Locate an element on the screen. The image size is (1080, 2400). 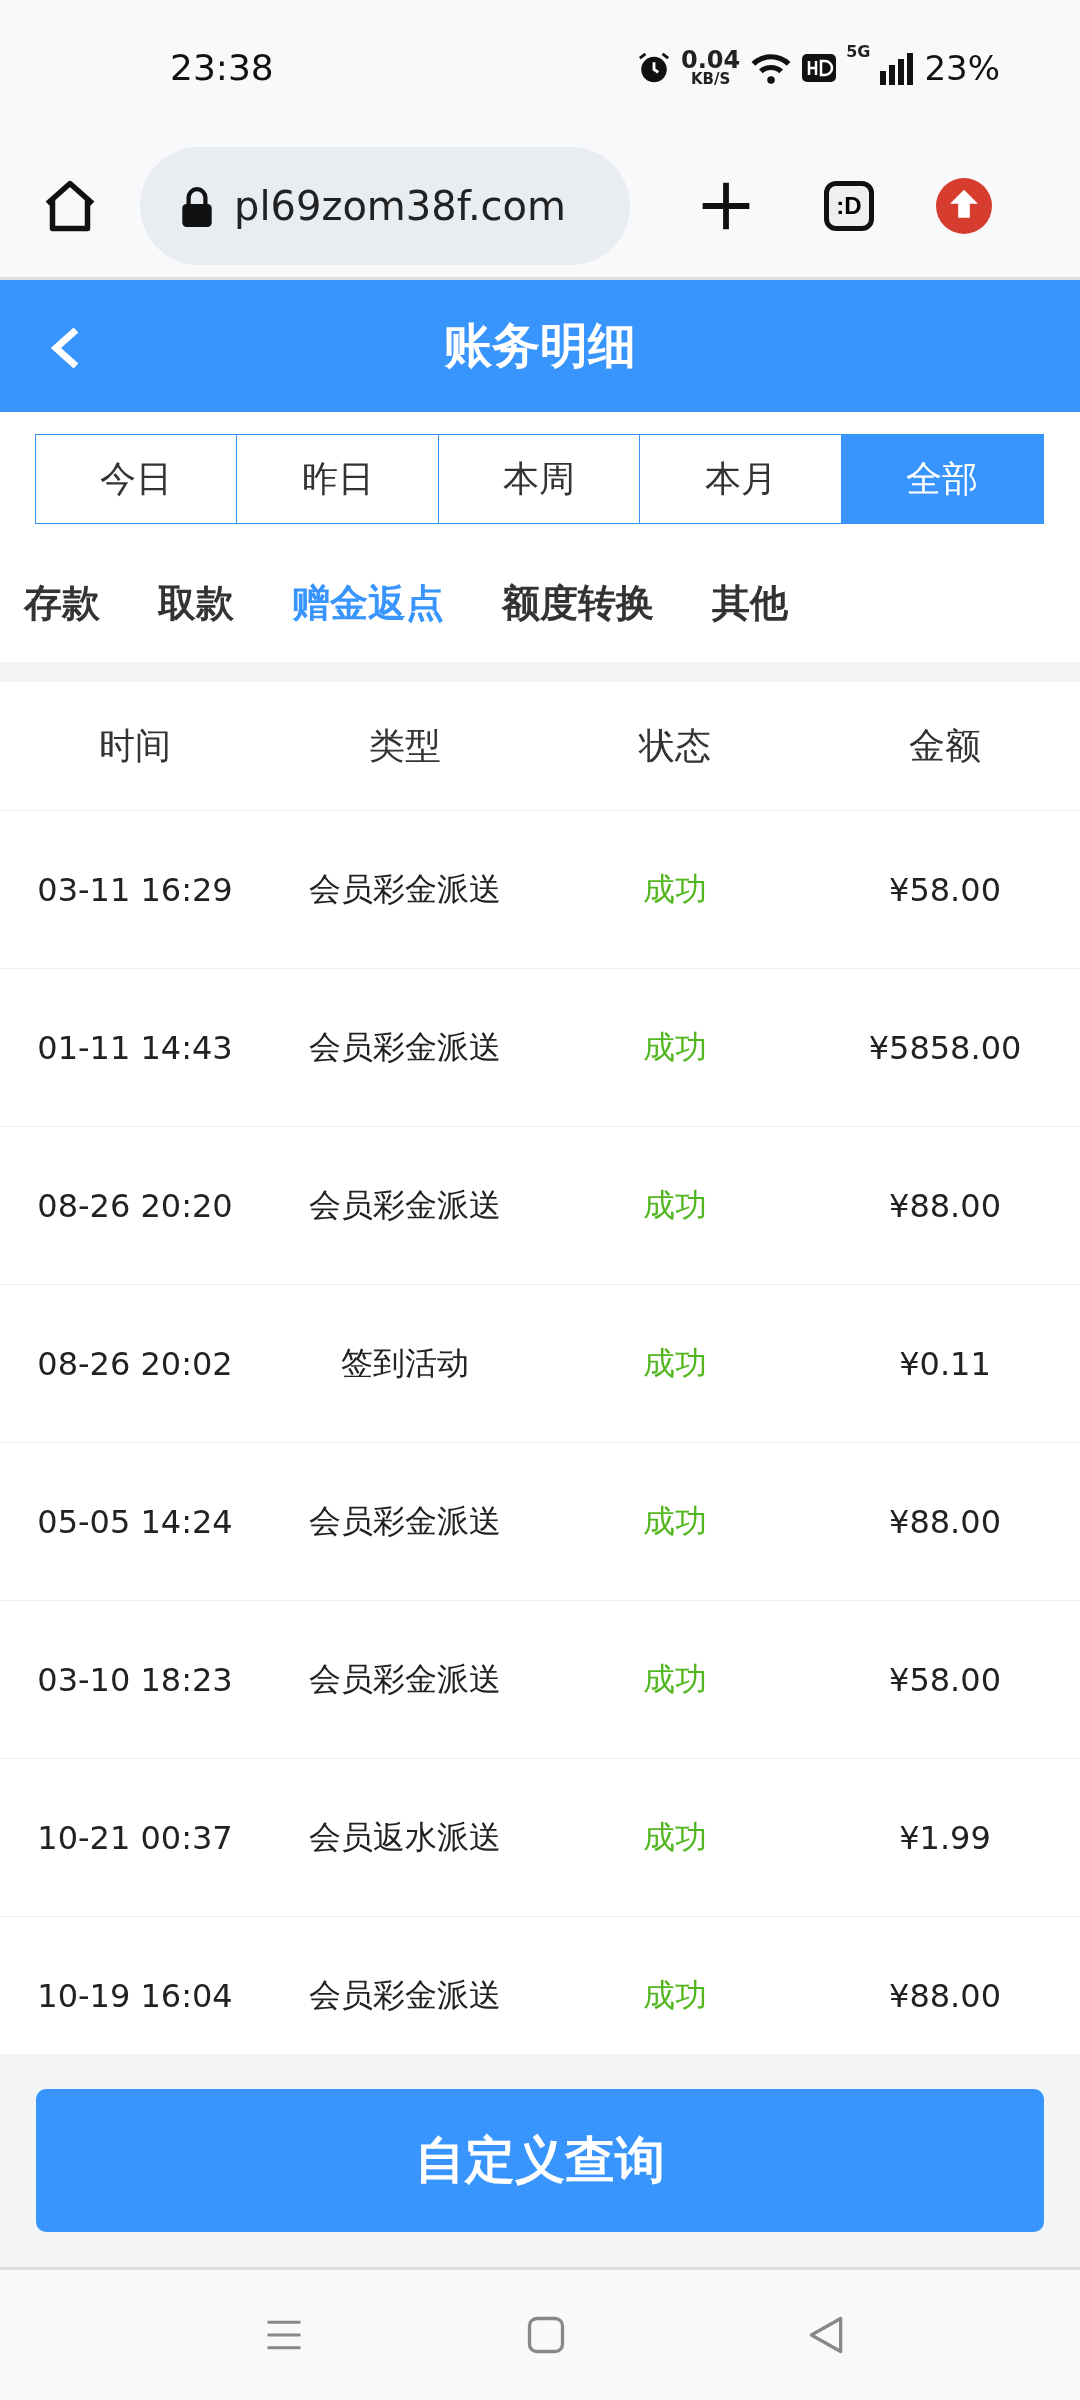
table-cell-text: 10-19 16:04 is located at coordinates (135, 1995).